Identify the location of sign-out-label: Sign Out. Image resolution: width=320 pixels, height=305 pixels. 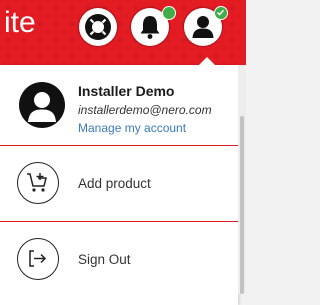
(104, 259).